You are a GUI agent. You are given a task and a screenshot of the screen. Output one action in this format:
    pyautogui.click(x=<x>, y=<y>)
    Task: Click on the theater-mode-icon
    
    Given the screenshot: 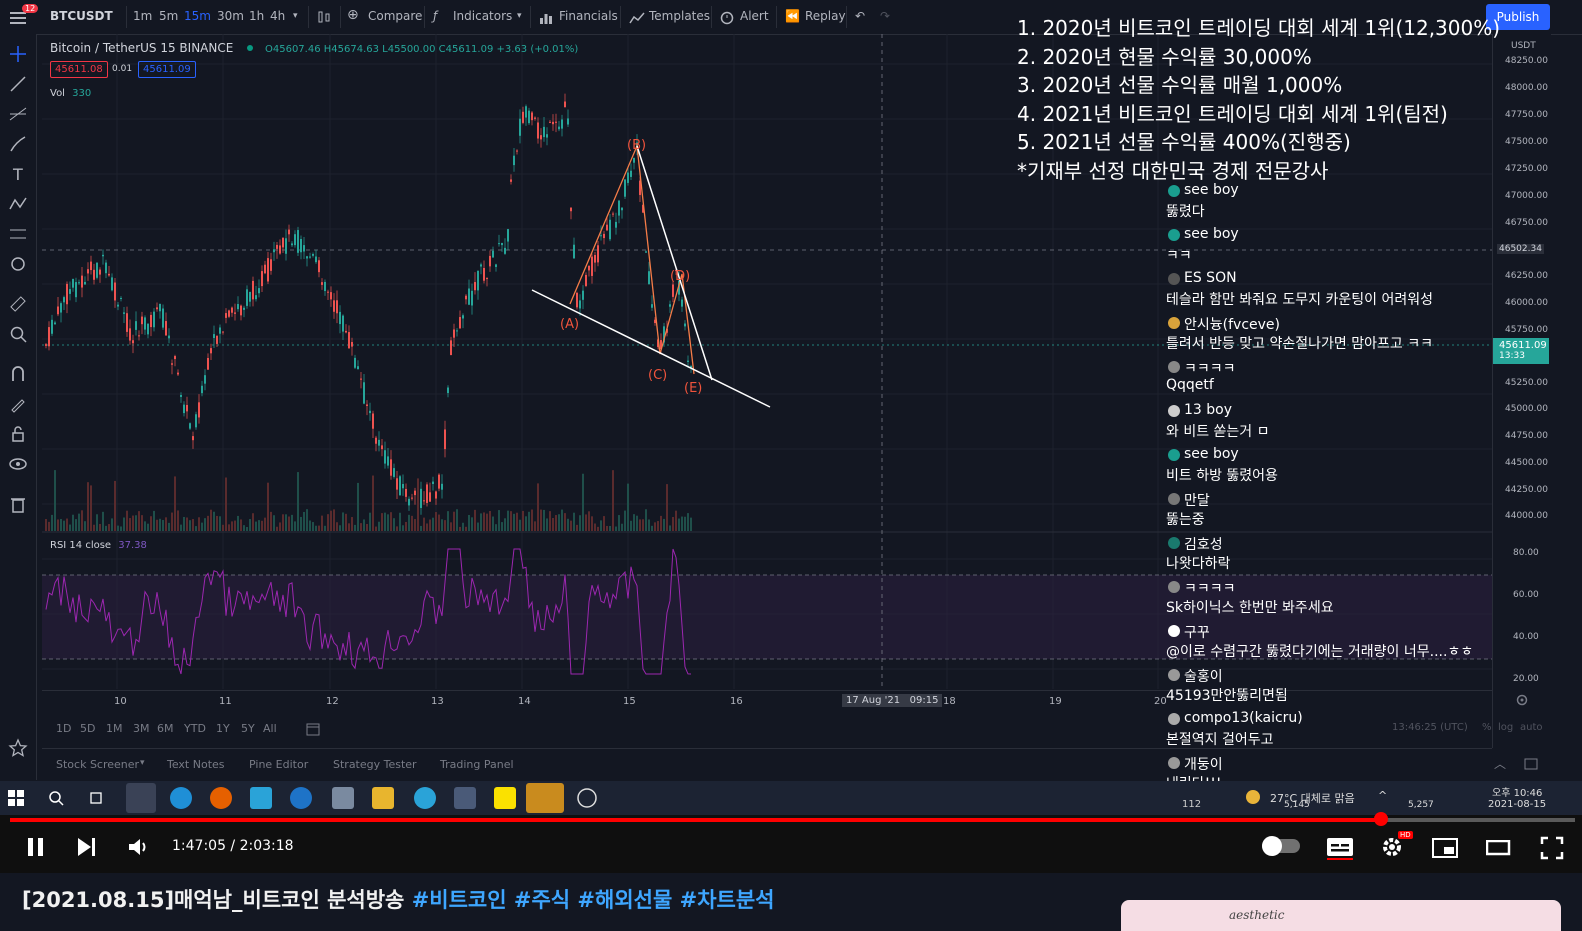 What is the action you would take?
    pyautogui.click(x=1499, y=848)
    